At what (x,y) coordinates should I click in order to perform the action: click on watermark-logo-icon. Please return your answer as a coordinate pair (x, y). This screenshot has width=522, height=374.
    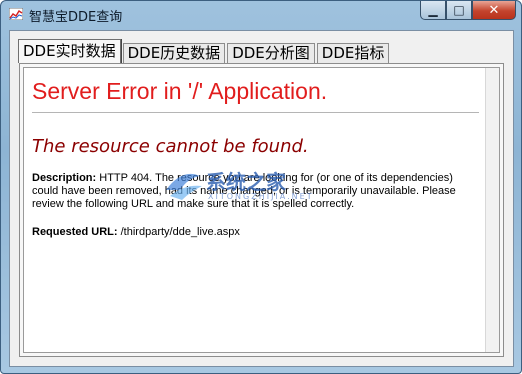
    Looking at the image, I should click on (184, 186).